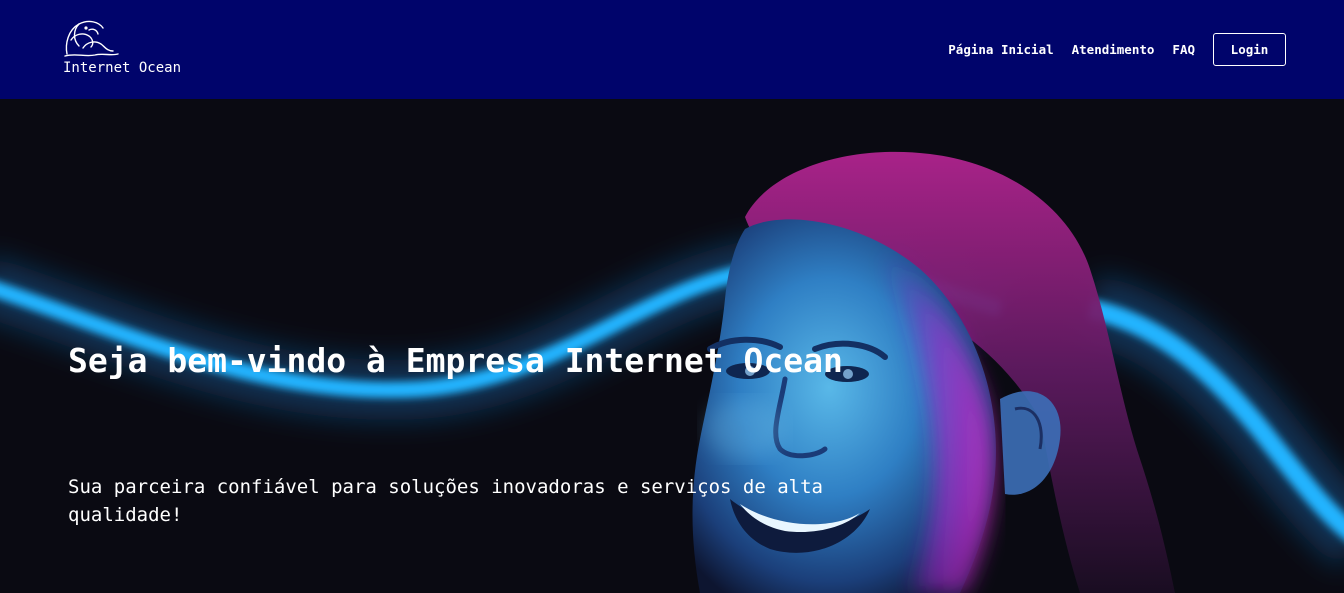 This screenshot has height=593, width=1344. I want to click on nav-link-faq: FAQ, so click(1183, 49).